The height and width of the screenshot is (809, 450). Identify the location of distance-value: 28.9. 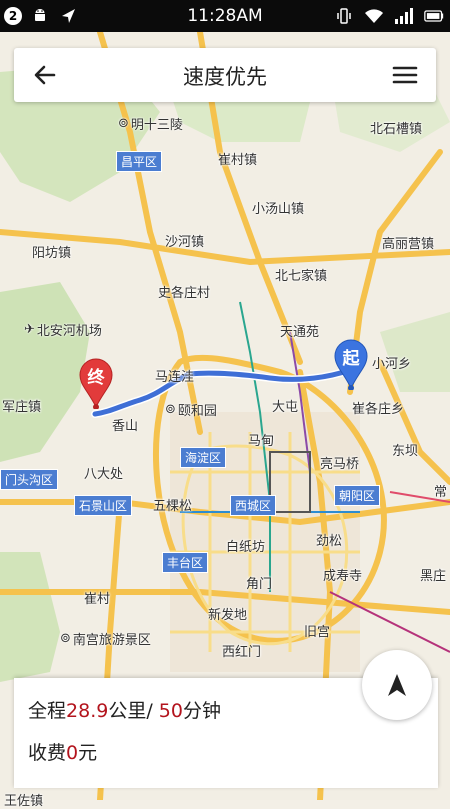
(87, 711).